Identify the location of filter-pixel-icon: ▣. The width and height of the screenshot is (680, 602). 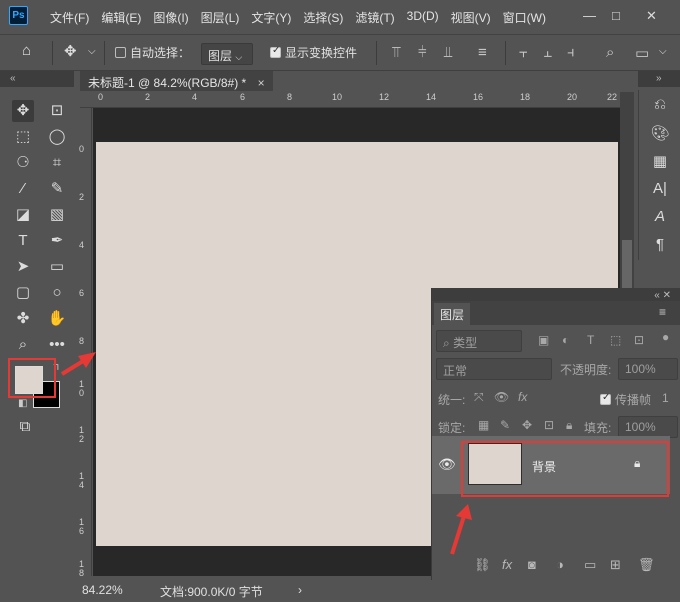
(543, 340).